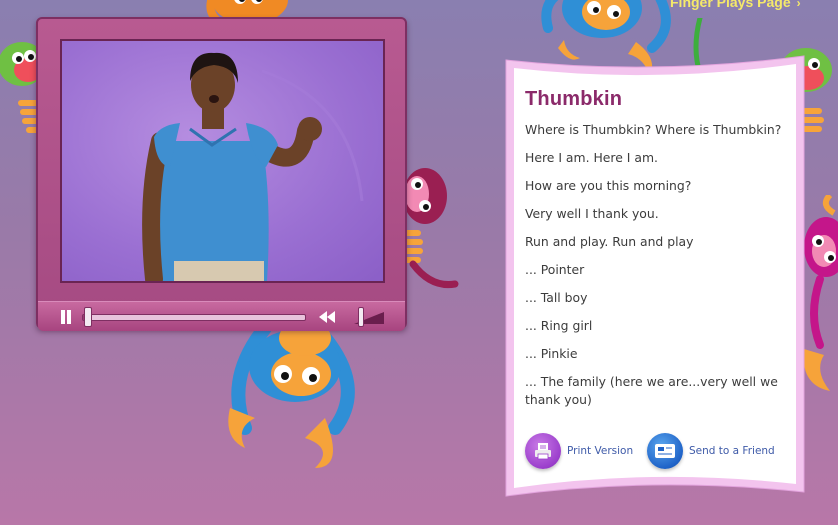  I want to click on rewind-icon, so click(327, 317).